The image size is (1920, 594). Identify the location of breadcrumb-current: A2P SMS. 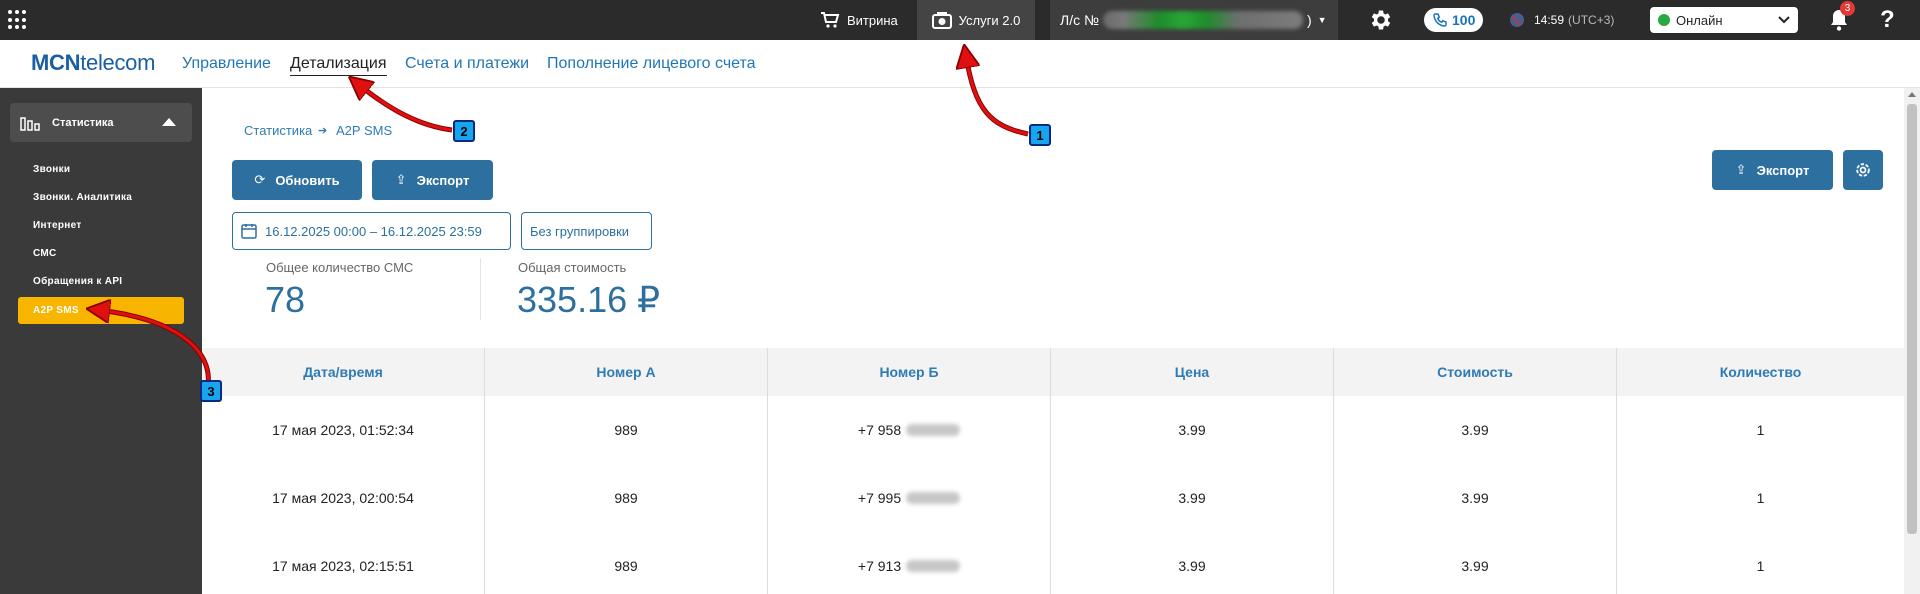
(364, 130).